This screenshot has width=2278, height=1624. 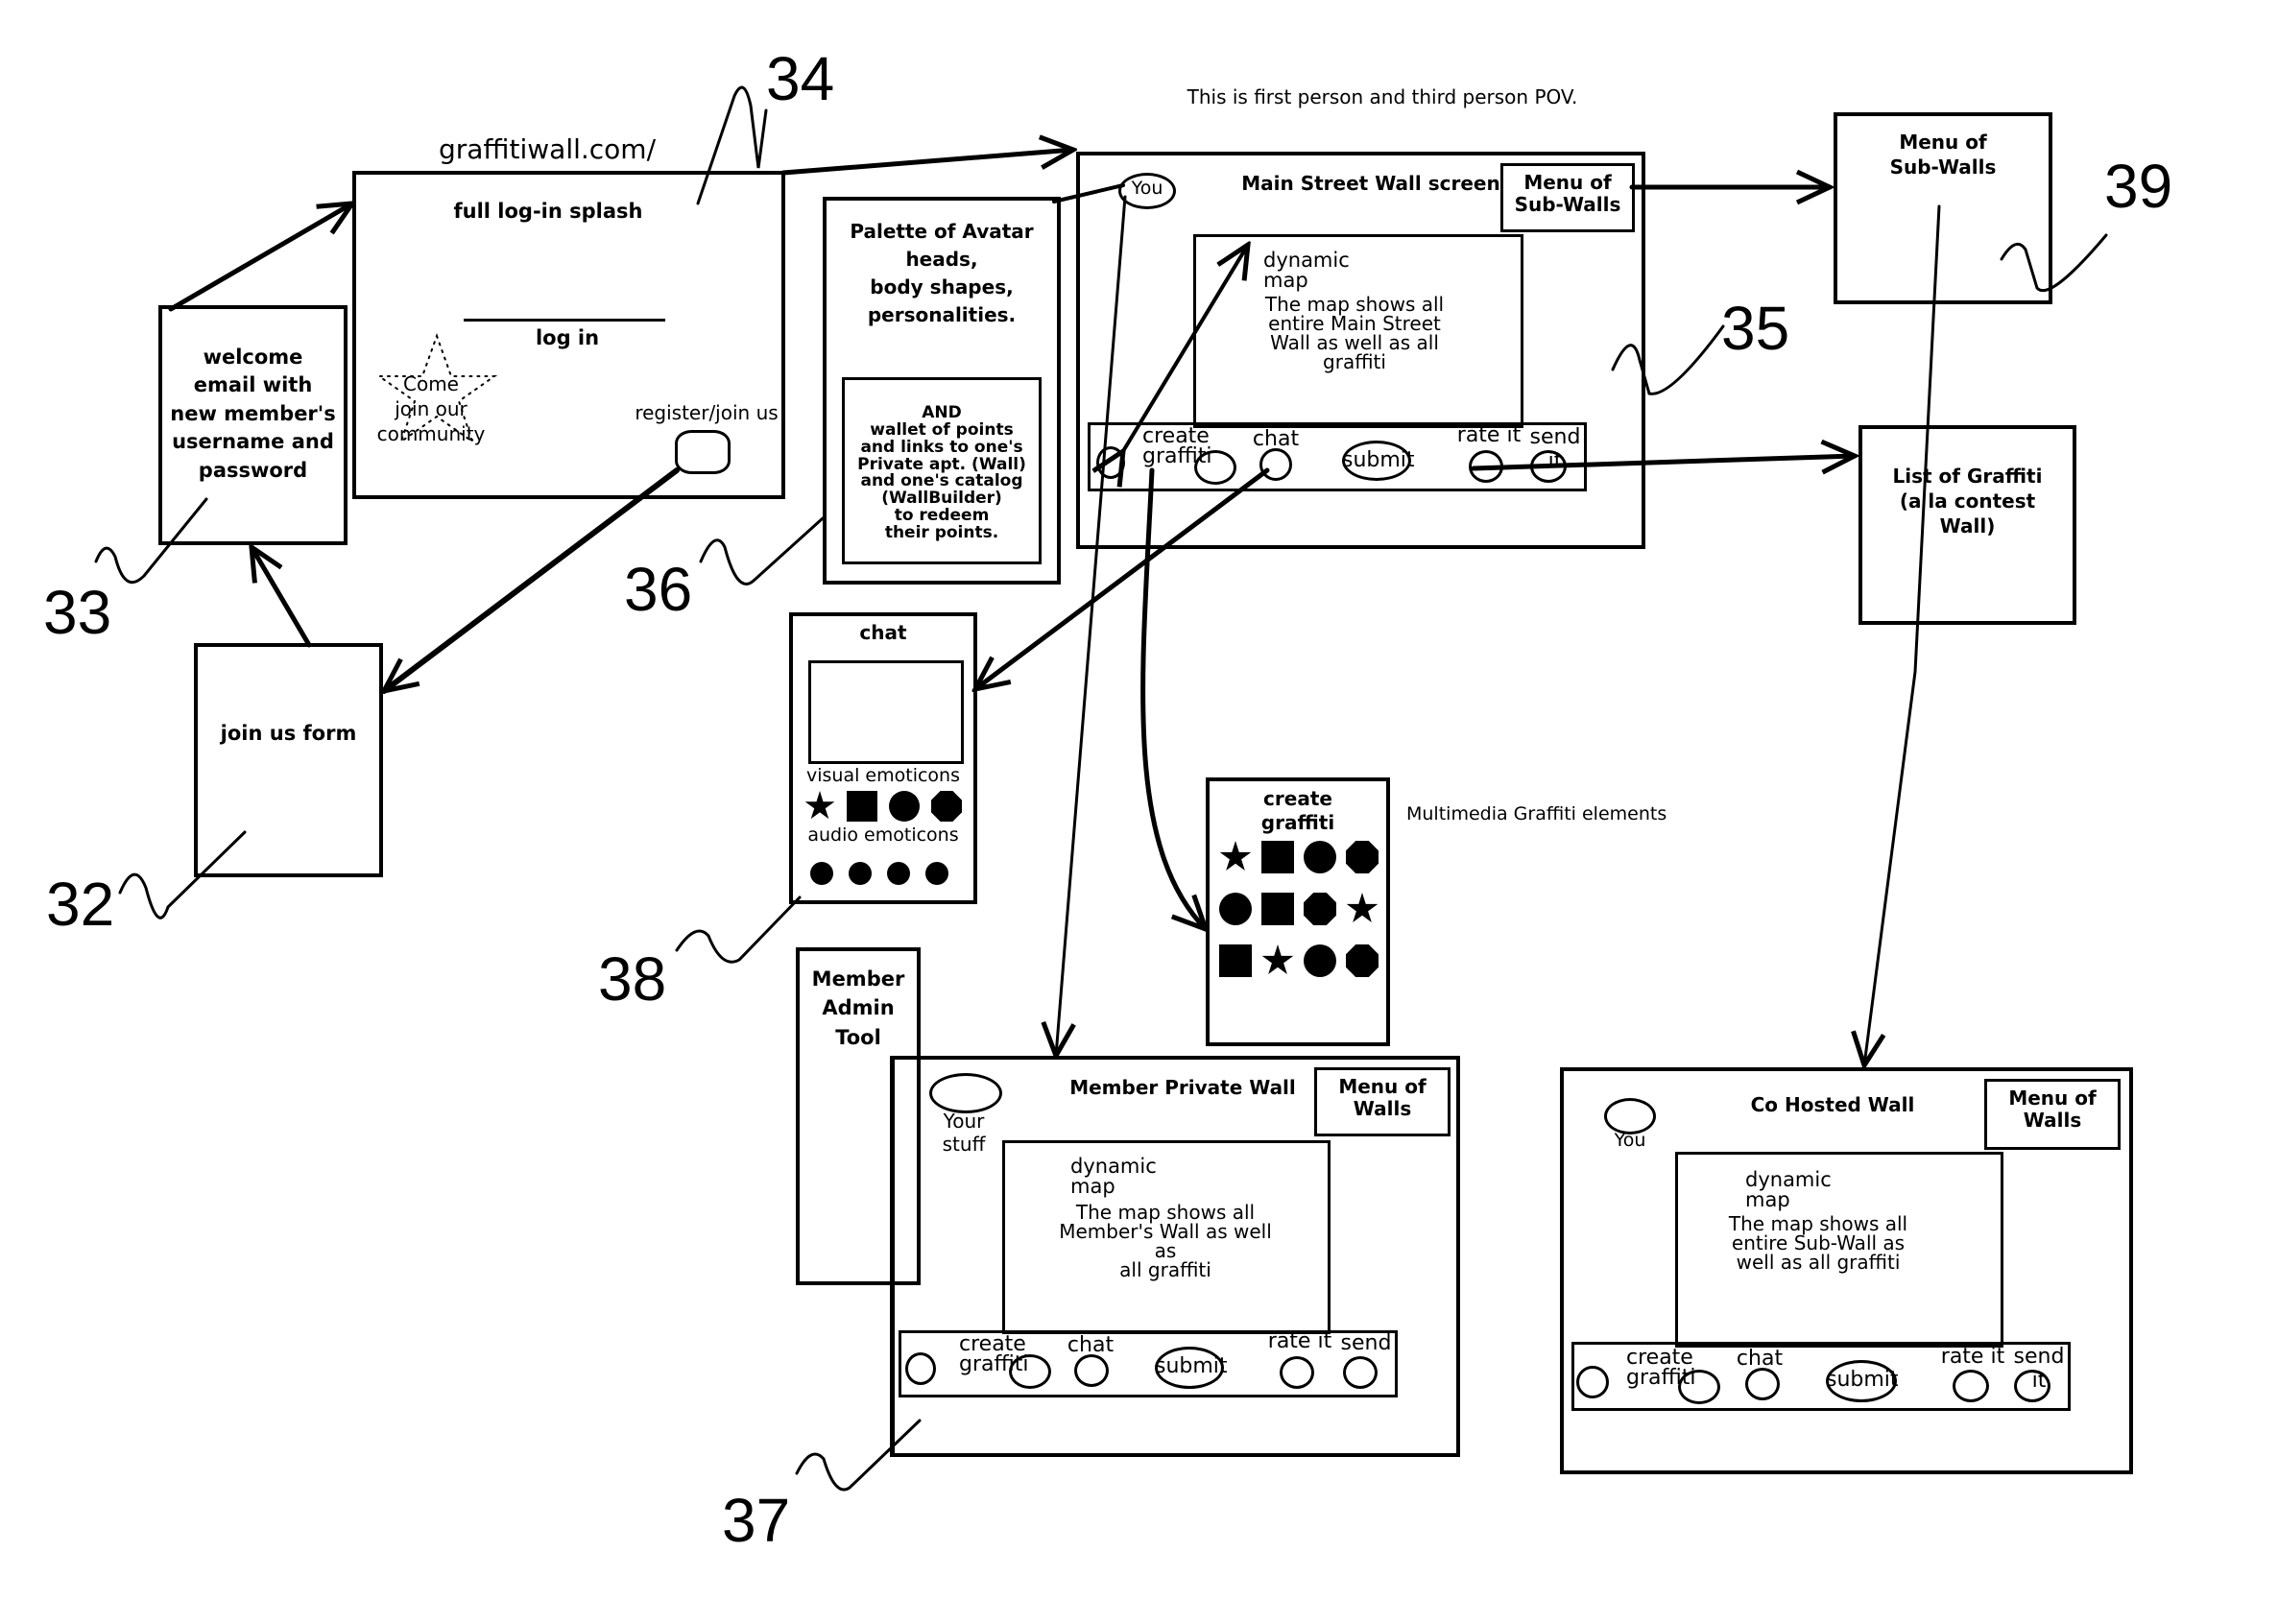 I want to click on avatar-you-label: You, so click(x=1630, y=1140).